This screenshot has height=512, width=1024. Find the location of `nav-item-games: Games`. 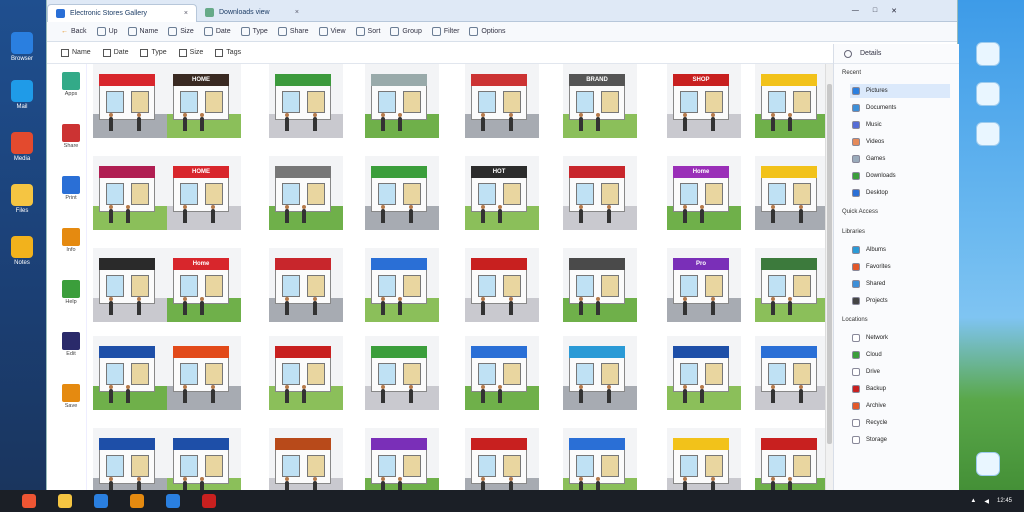

nav-item-games: Games is located at coordinates (900, 159).